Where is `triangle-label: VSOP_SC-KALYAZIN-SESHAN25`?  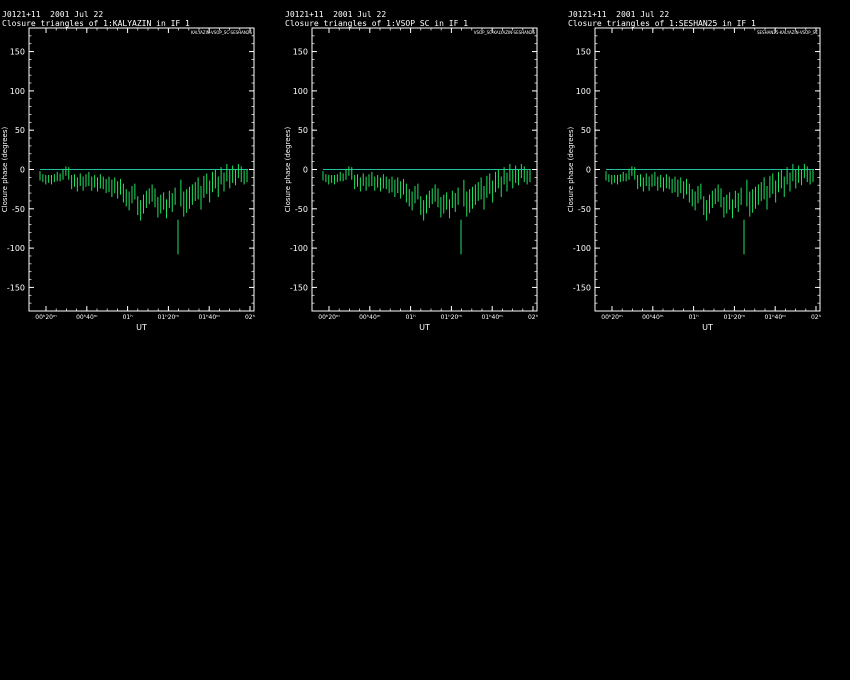 triangle-label: VSOP_SC-KALYAZIN-SESHAN25 is located at coordinates (505, 32).